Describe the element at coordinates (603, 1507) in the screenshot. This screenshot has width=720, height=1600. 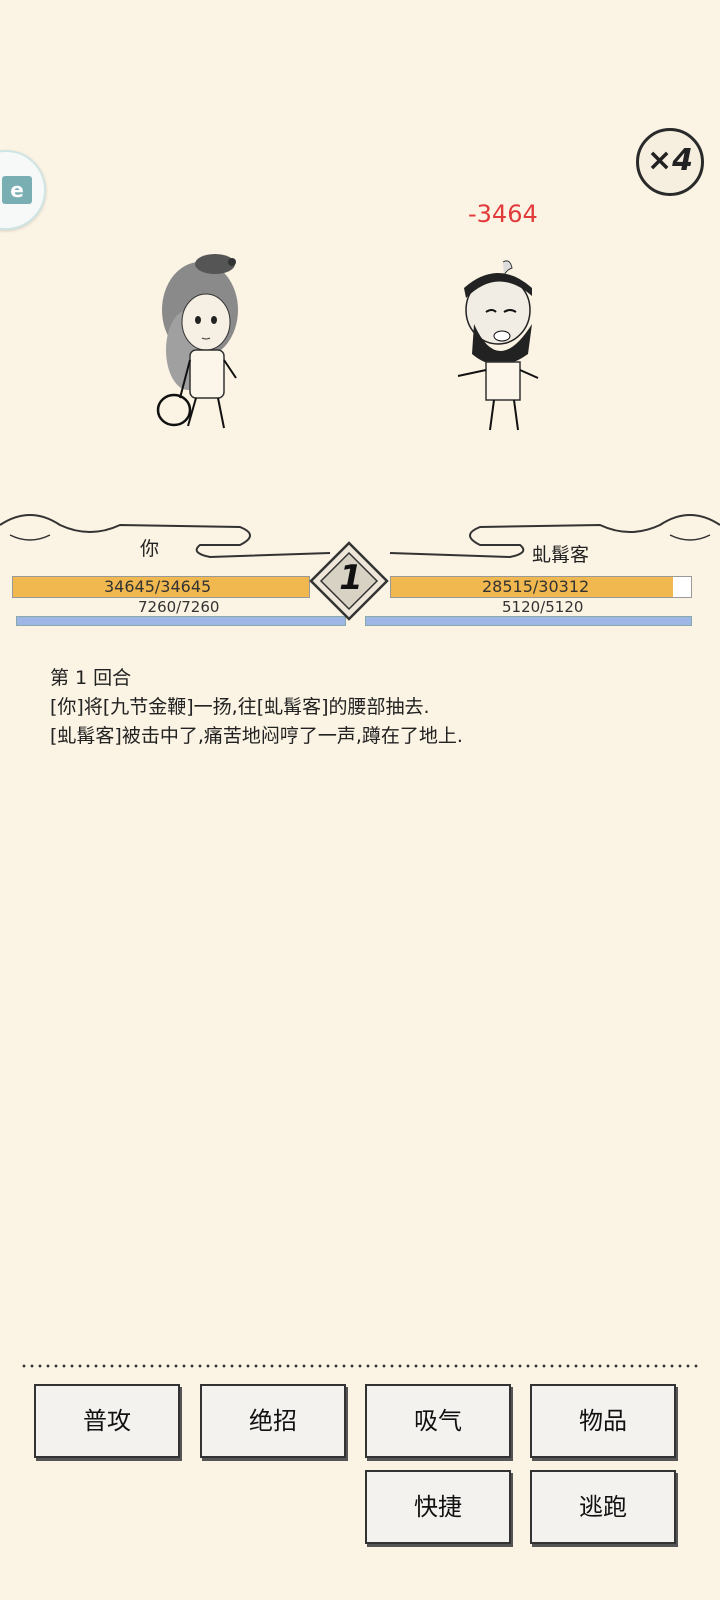
I see `flee-button: 逃跑` at that location.